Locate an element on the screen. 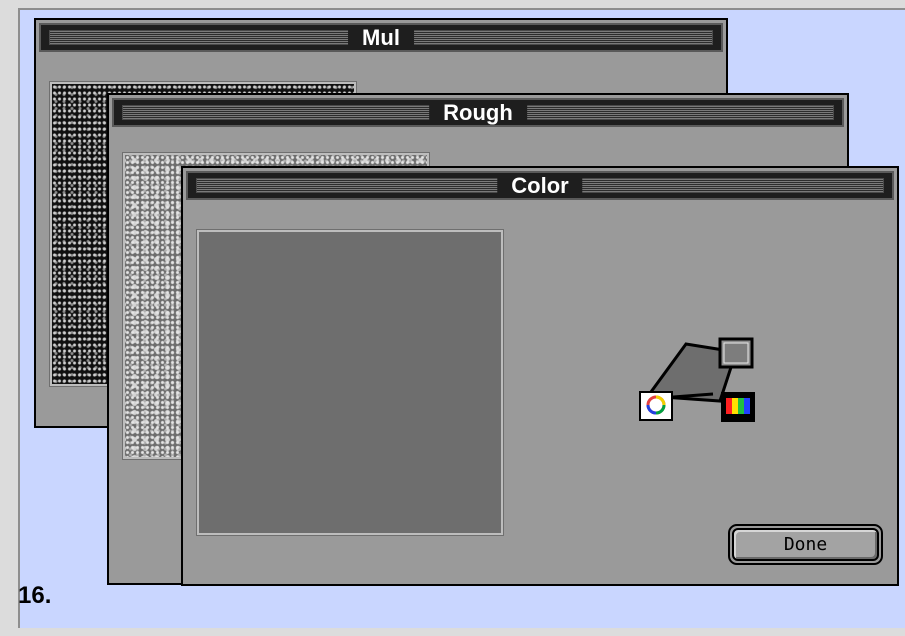 The image size is (905, 636). color-title-bar: Color is located at coordinates (540, 185).